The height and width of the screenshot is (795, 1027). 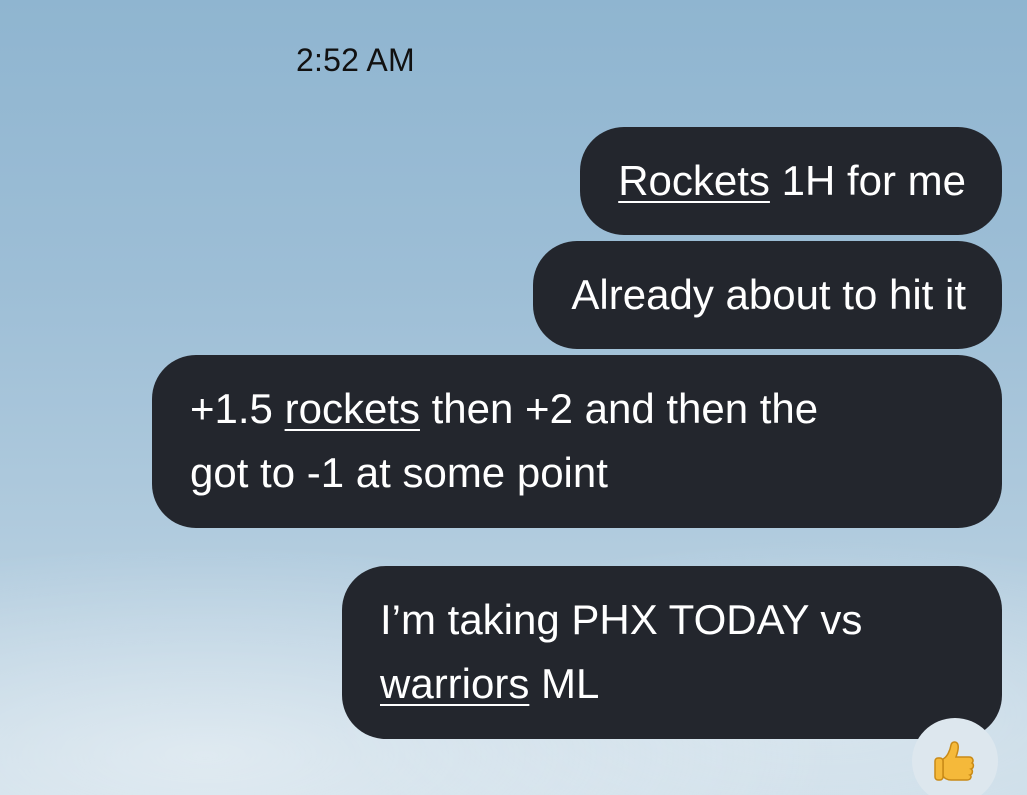 I want to click on team-link-warriors: warriors, so click(x=454, y=683).